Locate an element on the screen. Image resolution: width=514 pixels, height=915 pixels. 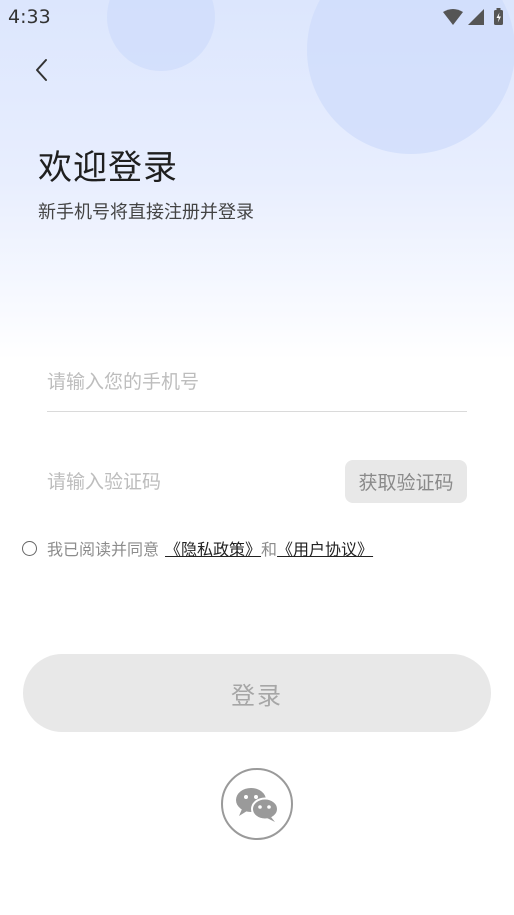
status-icon-group is located at coordinates (473, 16).